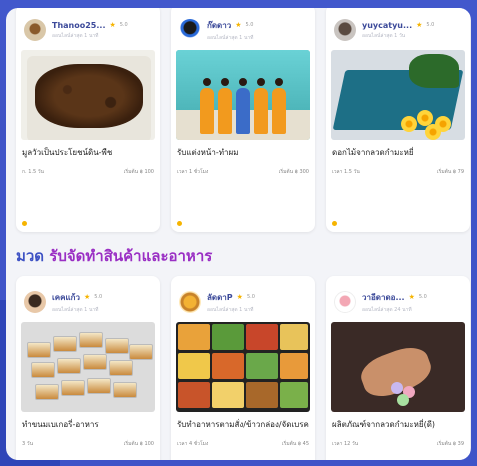 The height and width of the screenshot is (466, 477). I want to click on seller-header: ลัดดาP ★ 5.0 ออนไลน์ล่าสุด 1 นาที, so click(243, 299).